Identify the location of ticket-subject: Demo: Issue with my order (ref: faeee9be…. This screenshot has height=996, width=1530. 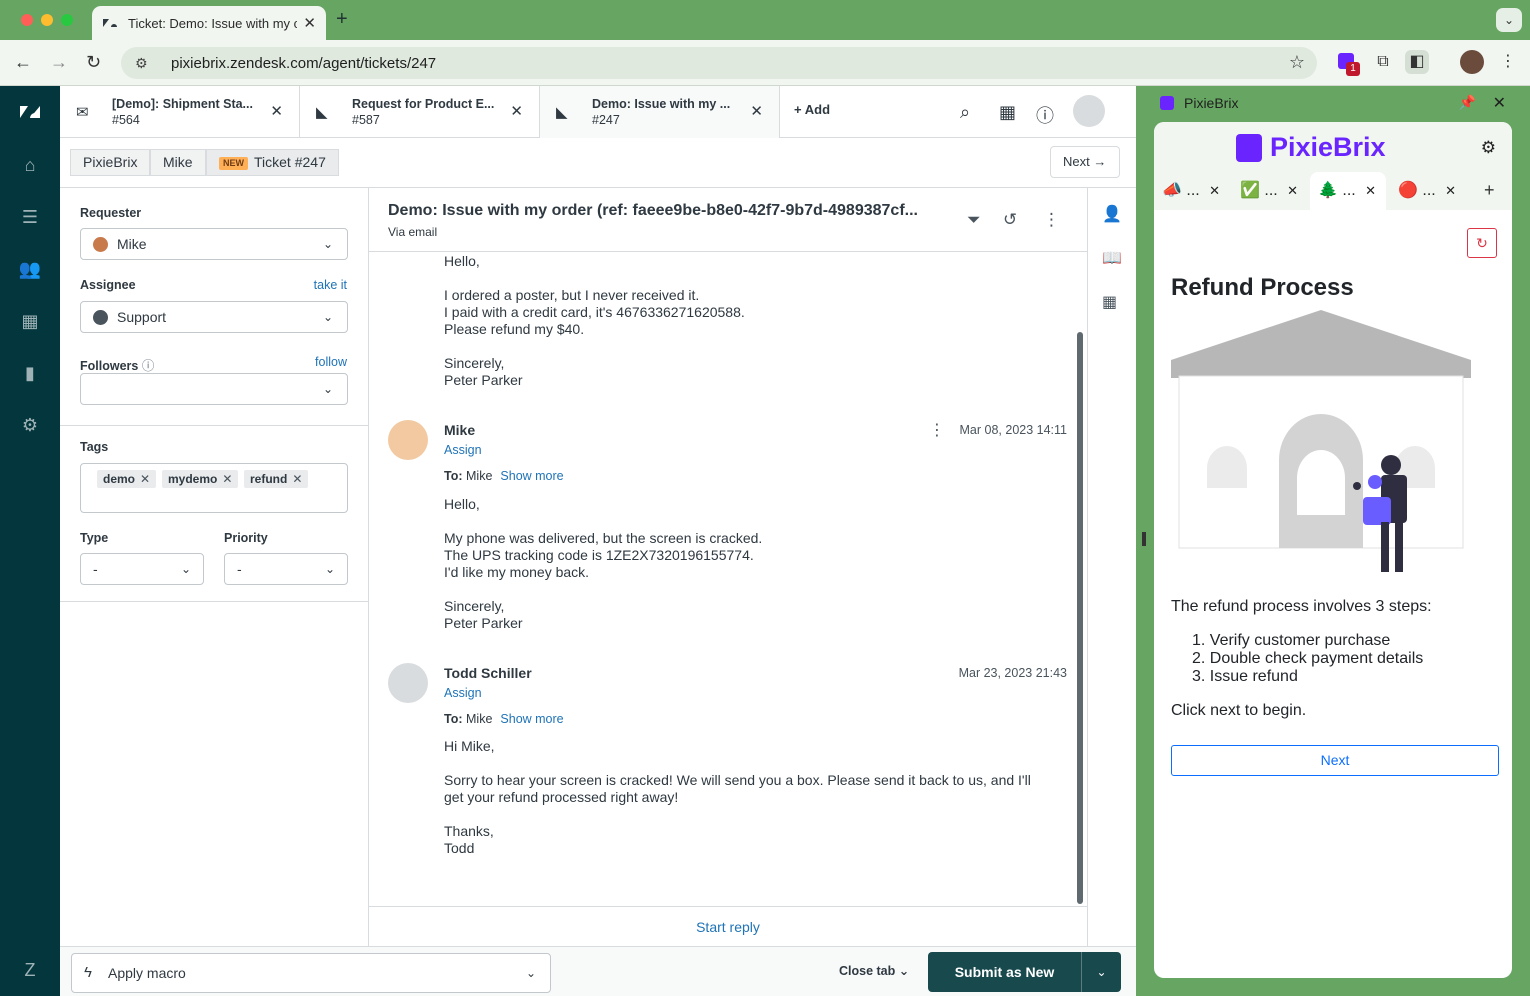
(668, 211).